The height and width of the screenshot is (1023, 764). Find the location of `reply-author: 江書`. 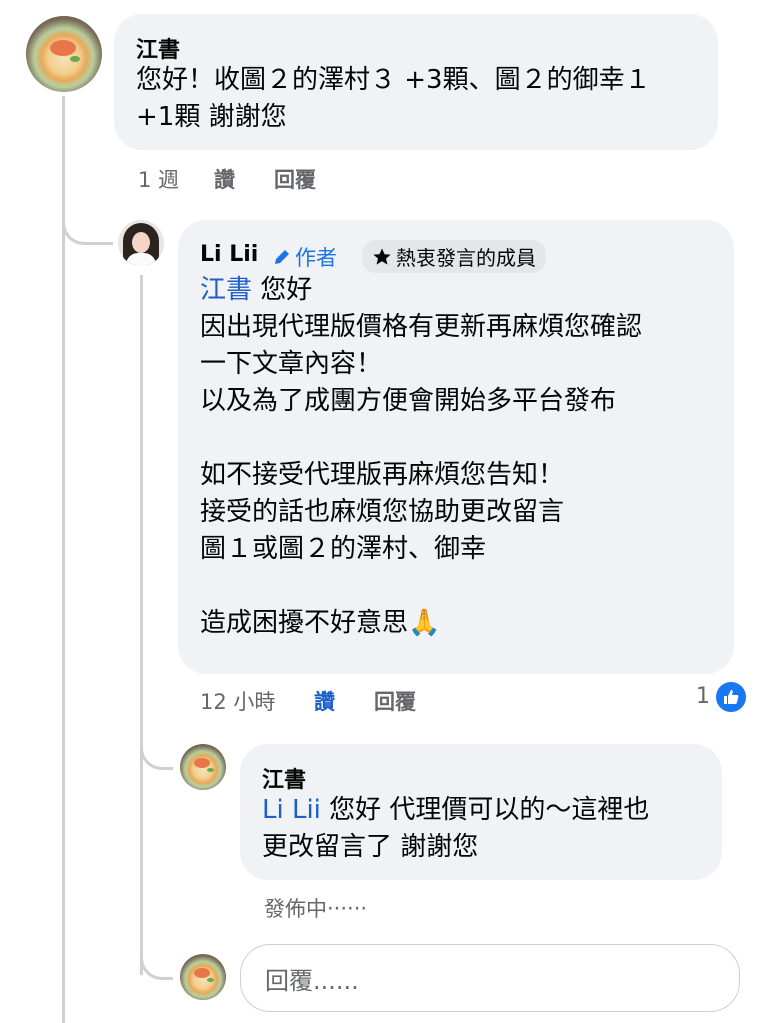

reply-author: 江書 is located at coordinates (284, 778).